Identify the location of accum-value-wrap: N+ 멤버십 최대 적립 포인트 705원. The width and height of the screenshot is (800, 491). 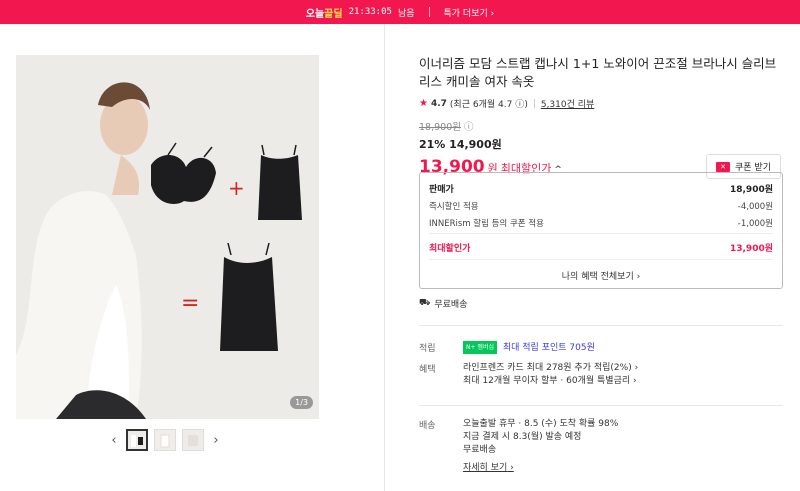
(529, 348).